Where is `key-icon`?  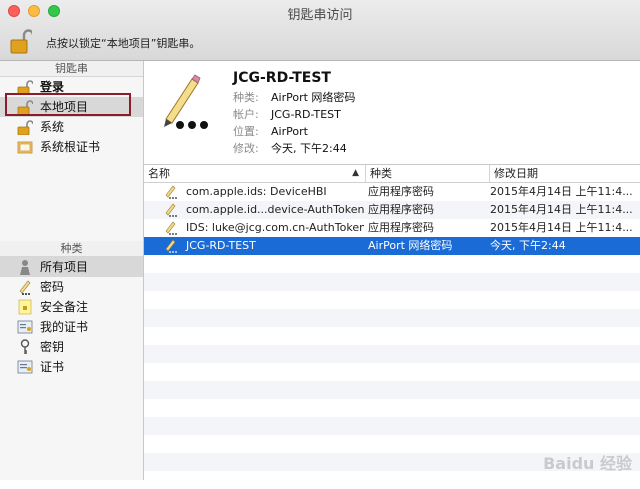
key-icon is located at coordinates (25, 346).